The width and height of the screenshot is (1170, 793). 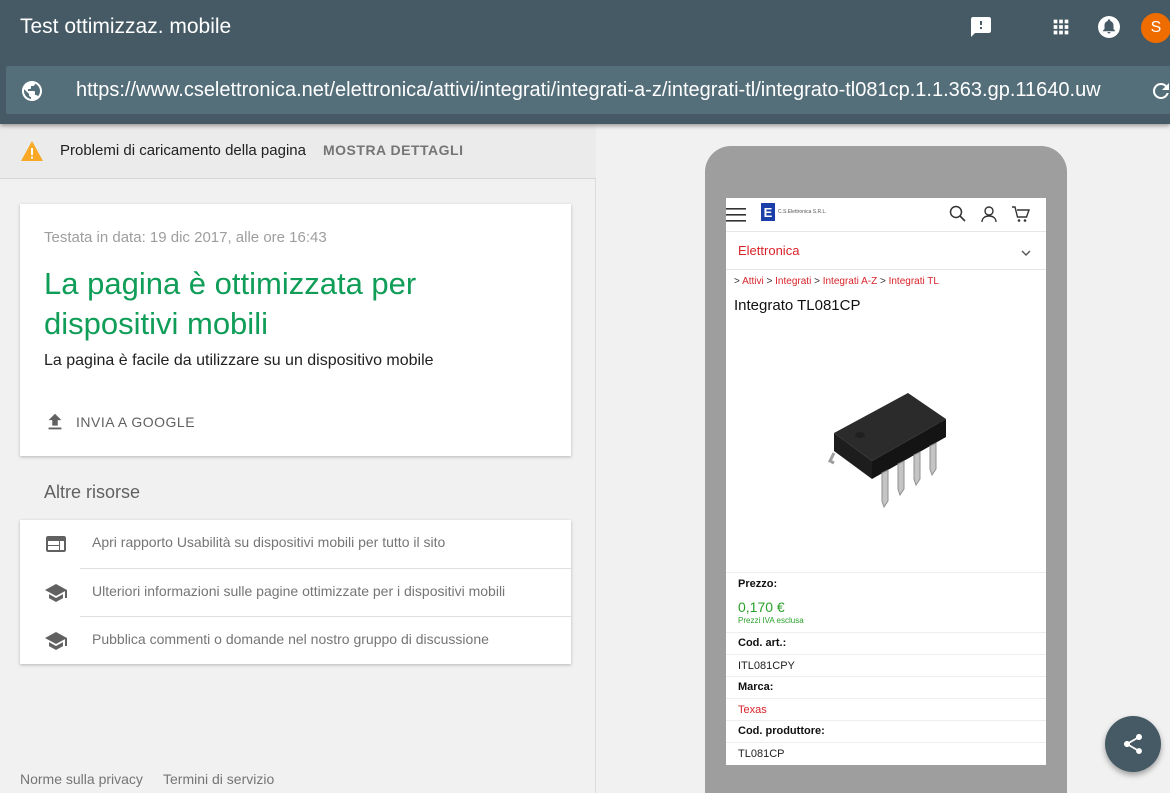 What do you see at coordinates (761, 754) in the screenshot?
I see `manufacturer-code-value: TL081CP` at bounding box center [761, 754].